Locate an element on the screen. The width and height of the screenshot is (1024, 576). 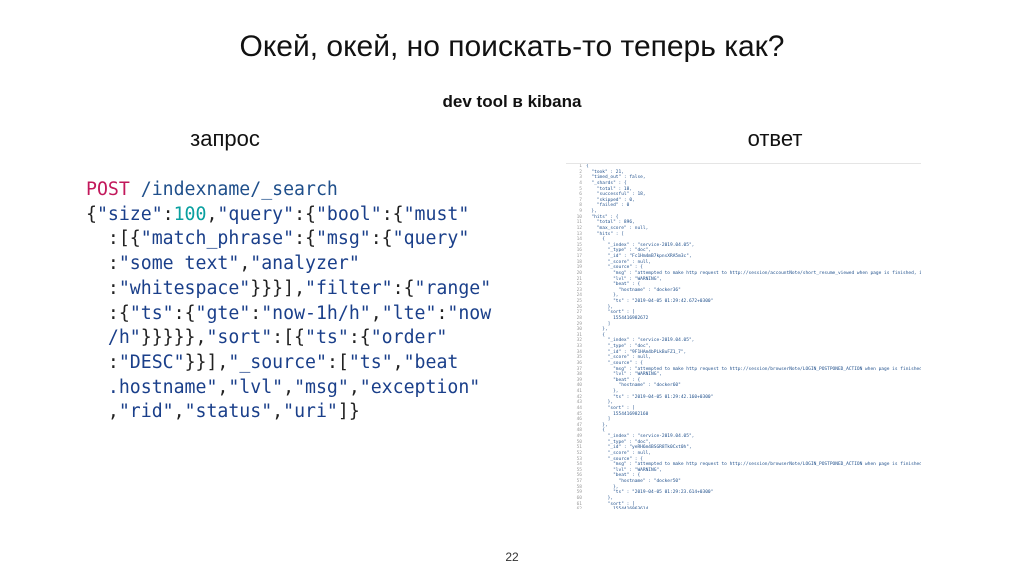
response-code-text: "took" : 21, is located at coordinates (605, 172).